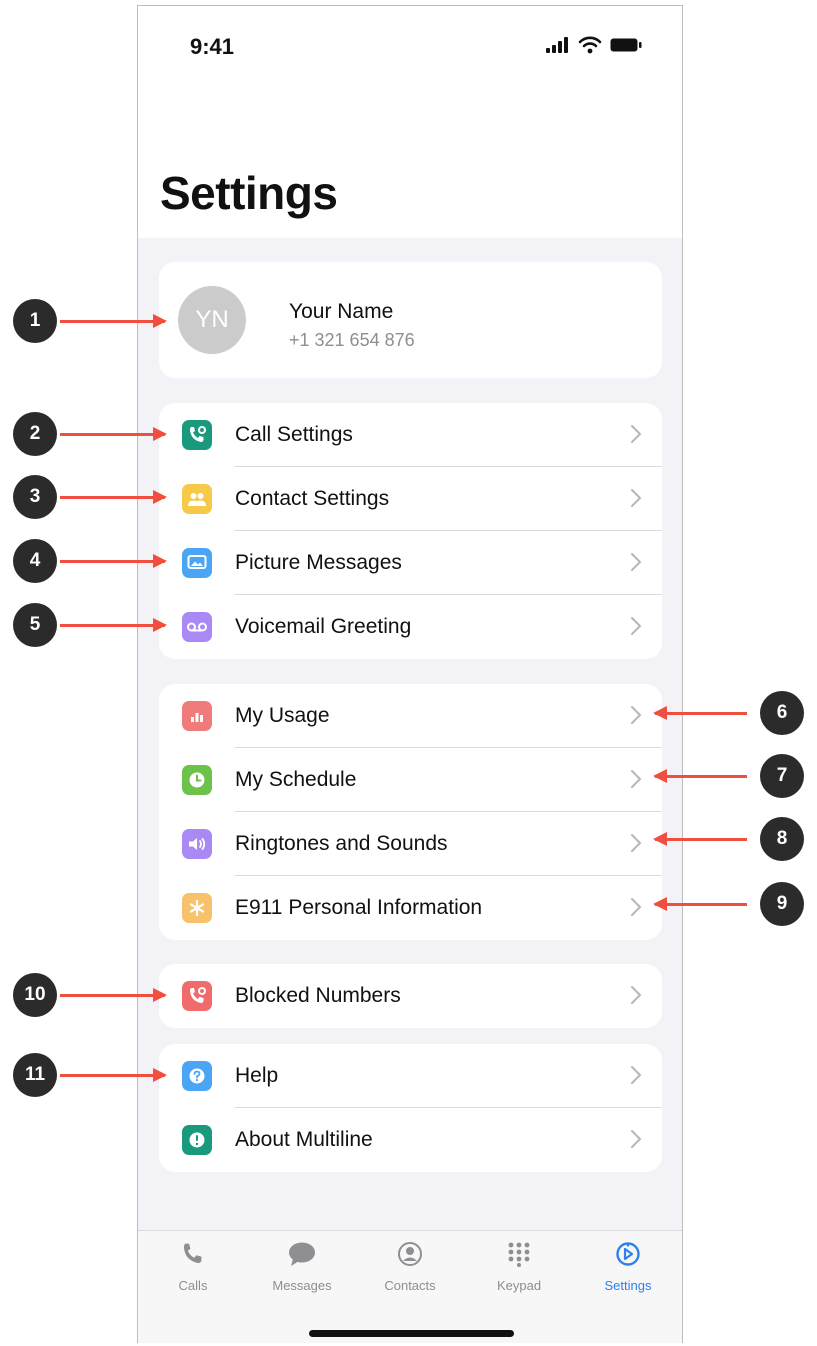 This screenshot has height=1346, width=817. What do you see at coordinates (197, 435) in the screenshot?
I see `phone-gear-icon` at bounding box center [197, 435].